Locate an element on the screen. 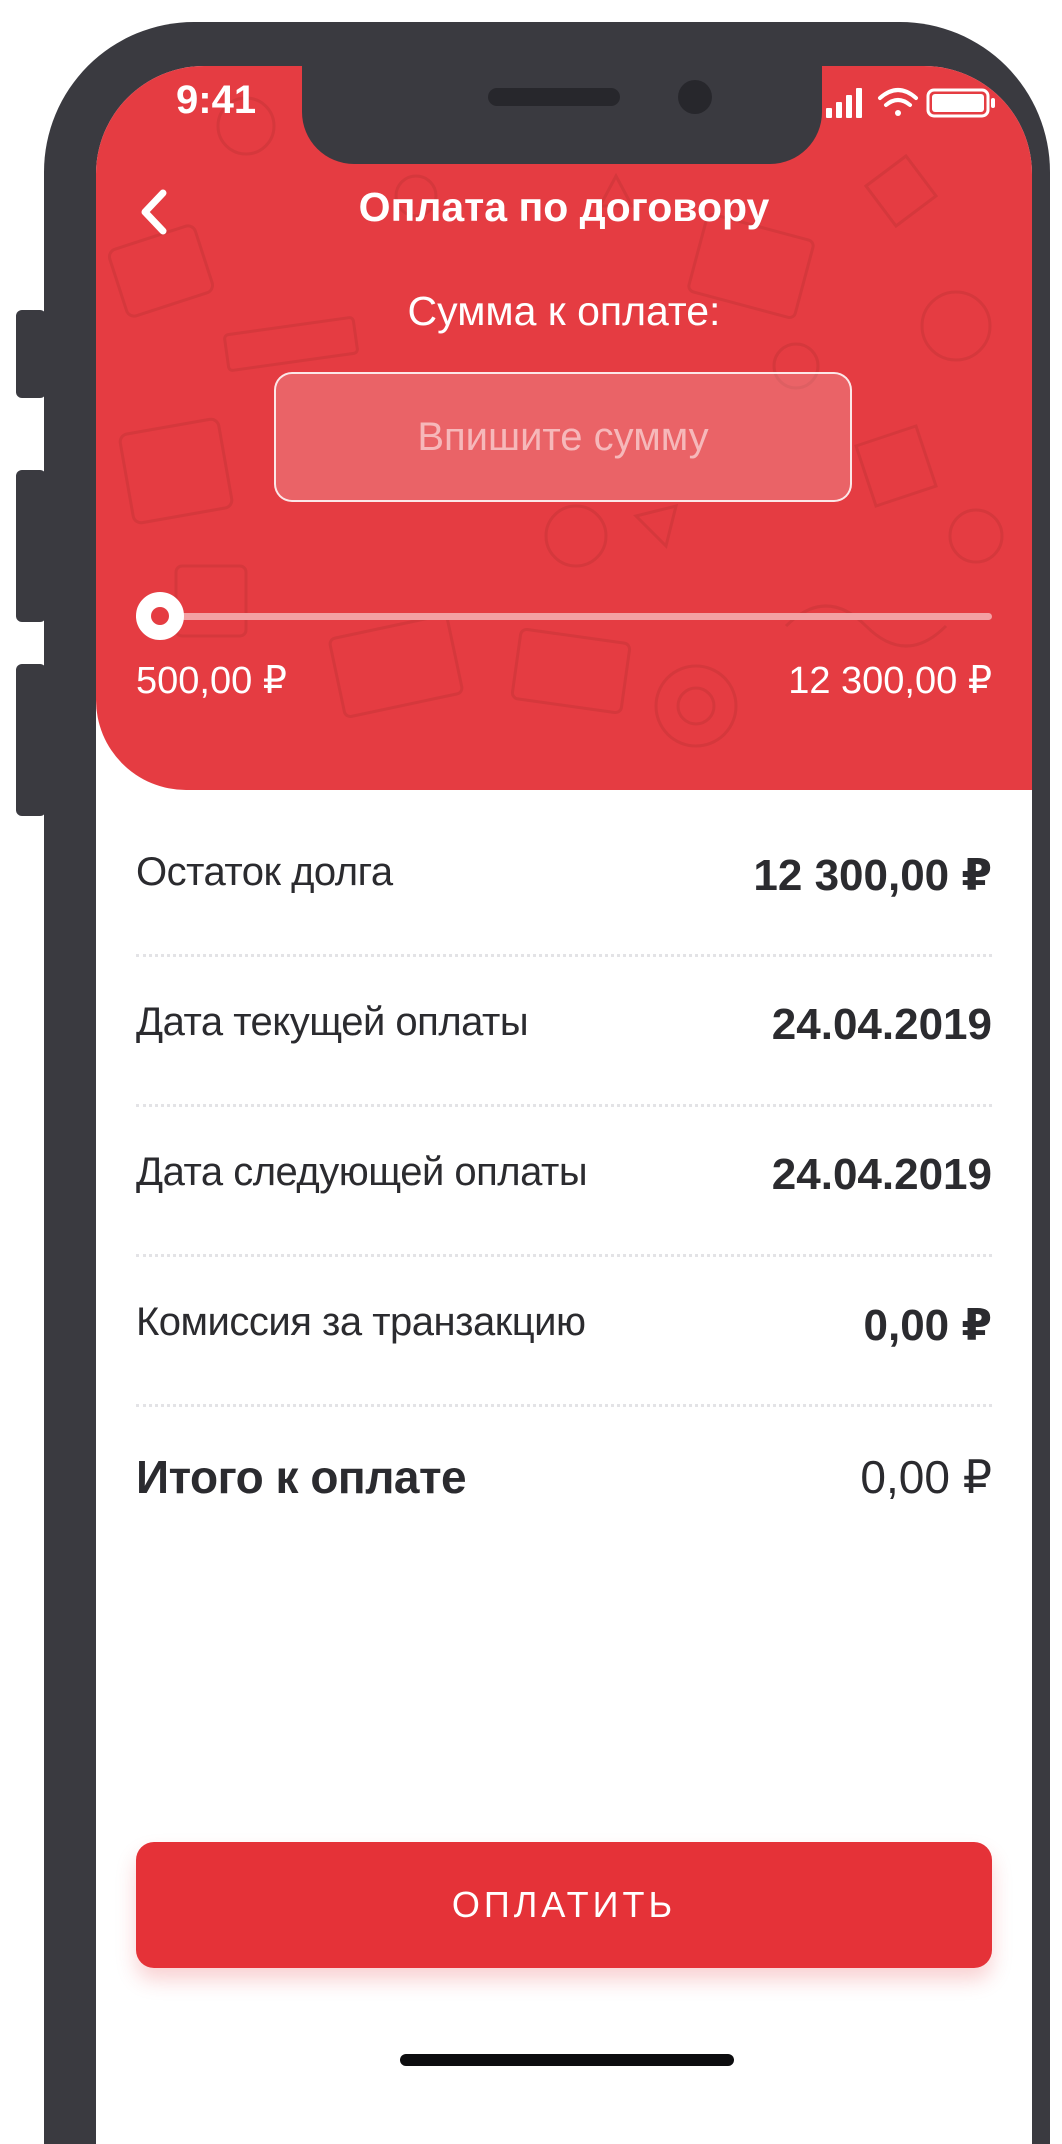 The width and height of the screenshot is (1062, 2144). home-indicator is located at coordinates (567, 2060).